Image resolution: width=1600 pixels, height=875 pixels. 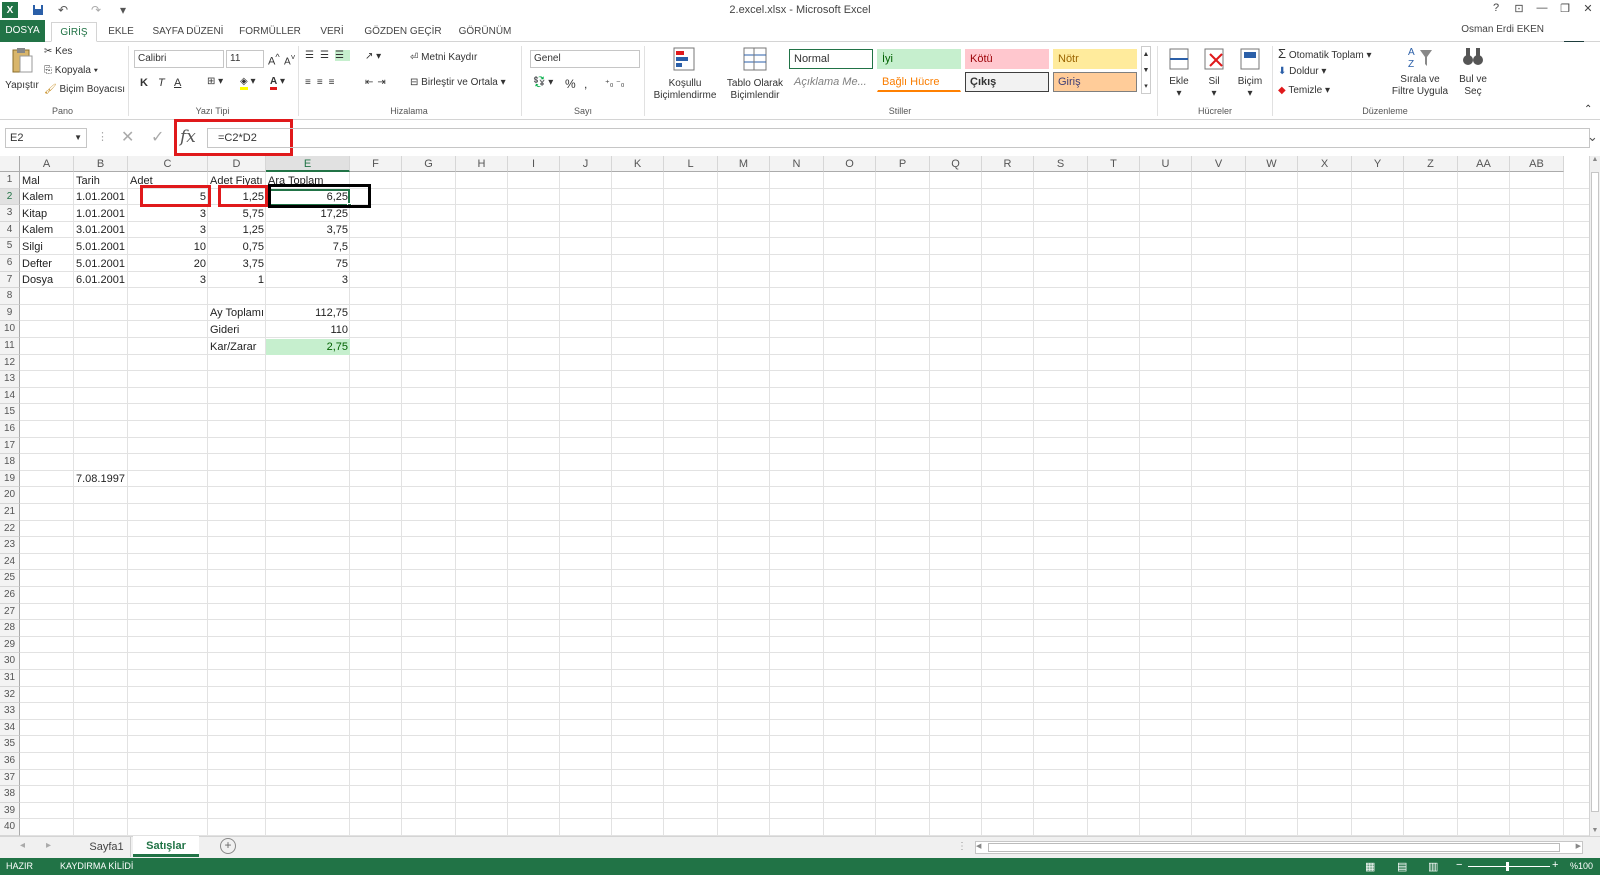 I want to click on cell-E6: 75, so click(x=308, y=264).